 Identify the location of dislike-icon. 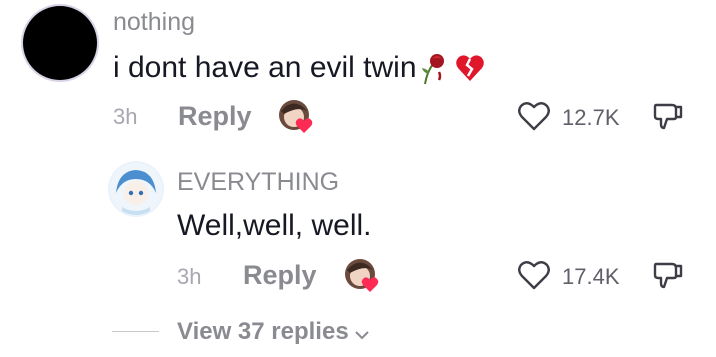
(668, 116).